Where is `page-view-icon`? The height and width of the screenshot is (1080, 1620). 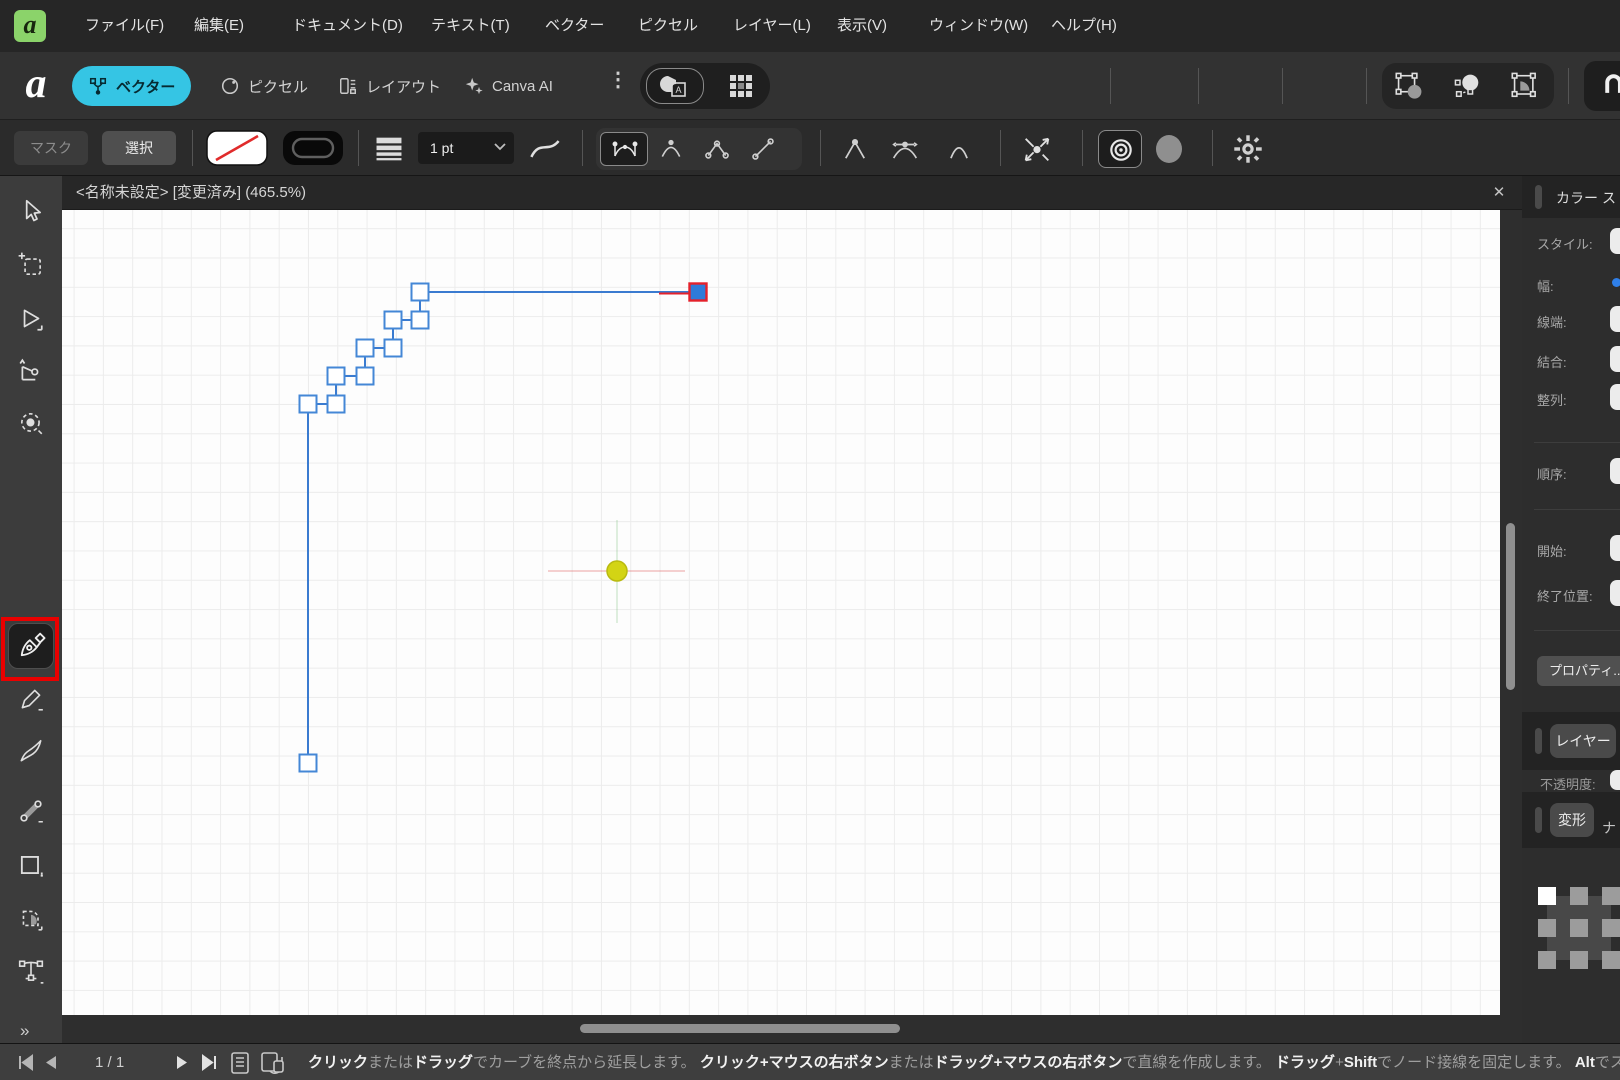 page-view-icon is located at coordinates (241, 1062).